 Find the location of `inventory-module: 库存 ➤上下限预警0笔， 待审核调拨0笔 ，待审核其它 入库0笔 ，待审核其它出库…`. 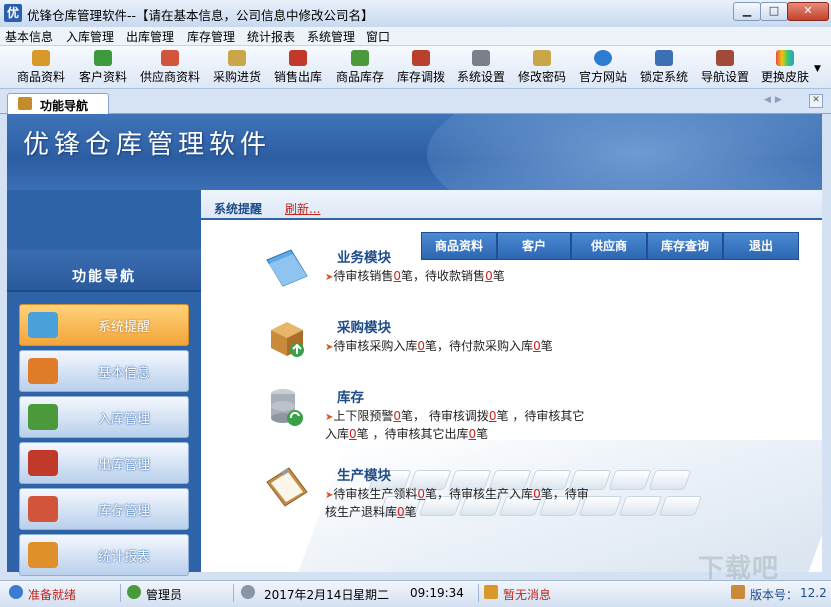

inventory-module: 库存 ➤上下限预警0笔， 待审核调拨0笔 ，待审核其它 入库0笔 ，待审核其它出库… is located at coordinates (431, 413).